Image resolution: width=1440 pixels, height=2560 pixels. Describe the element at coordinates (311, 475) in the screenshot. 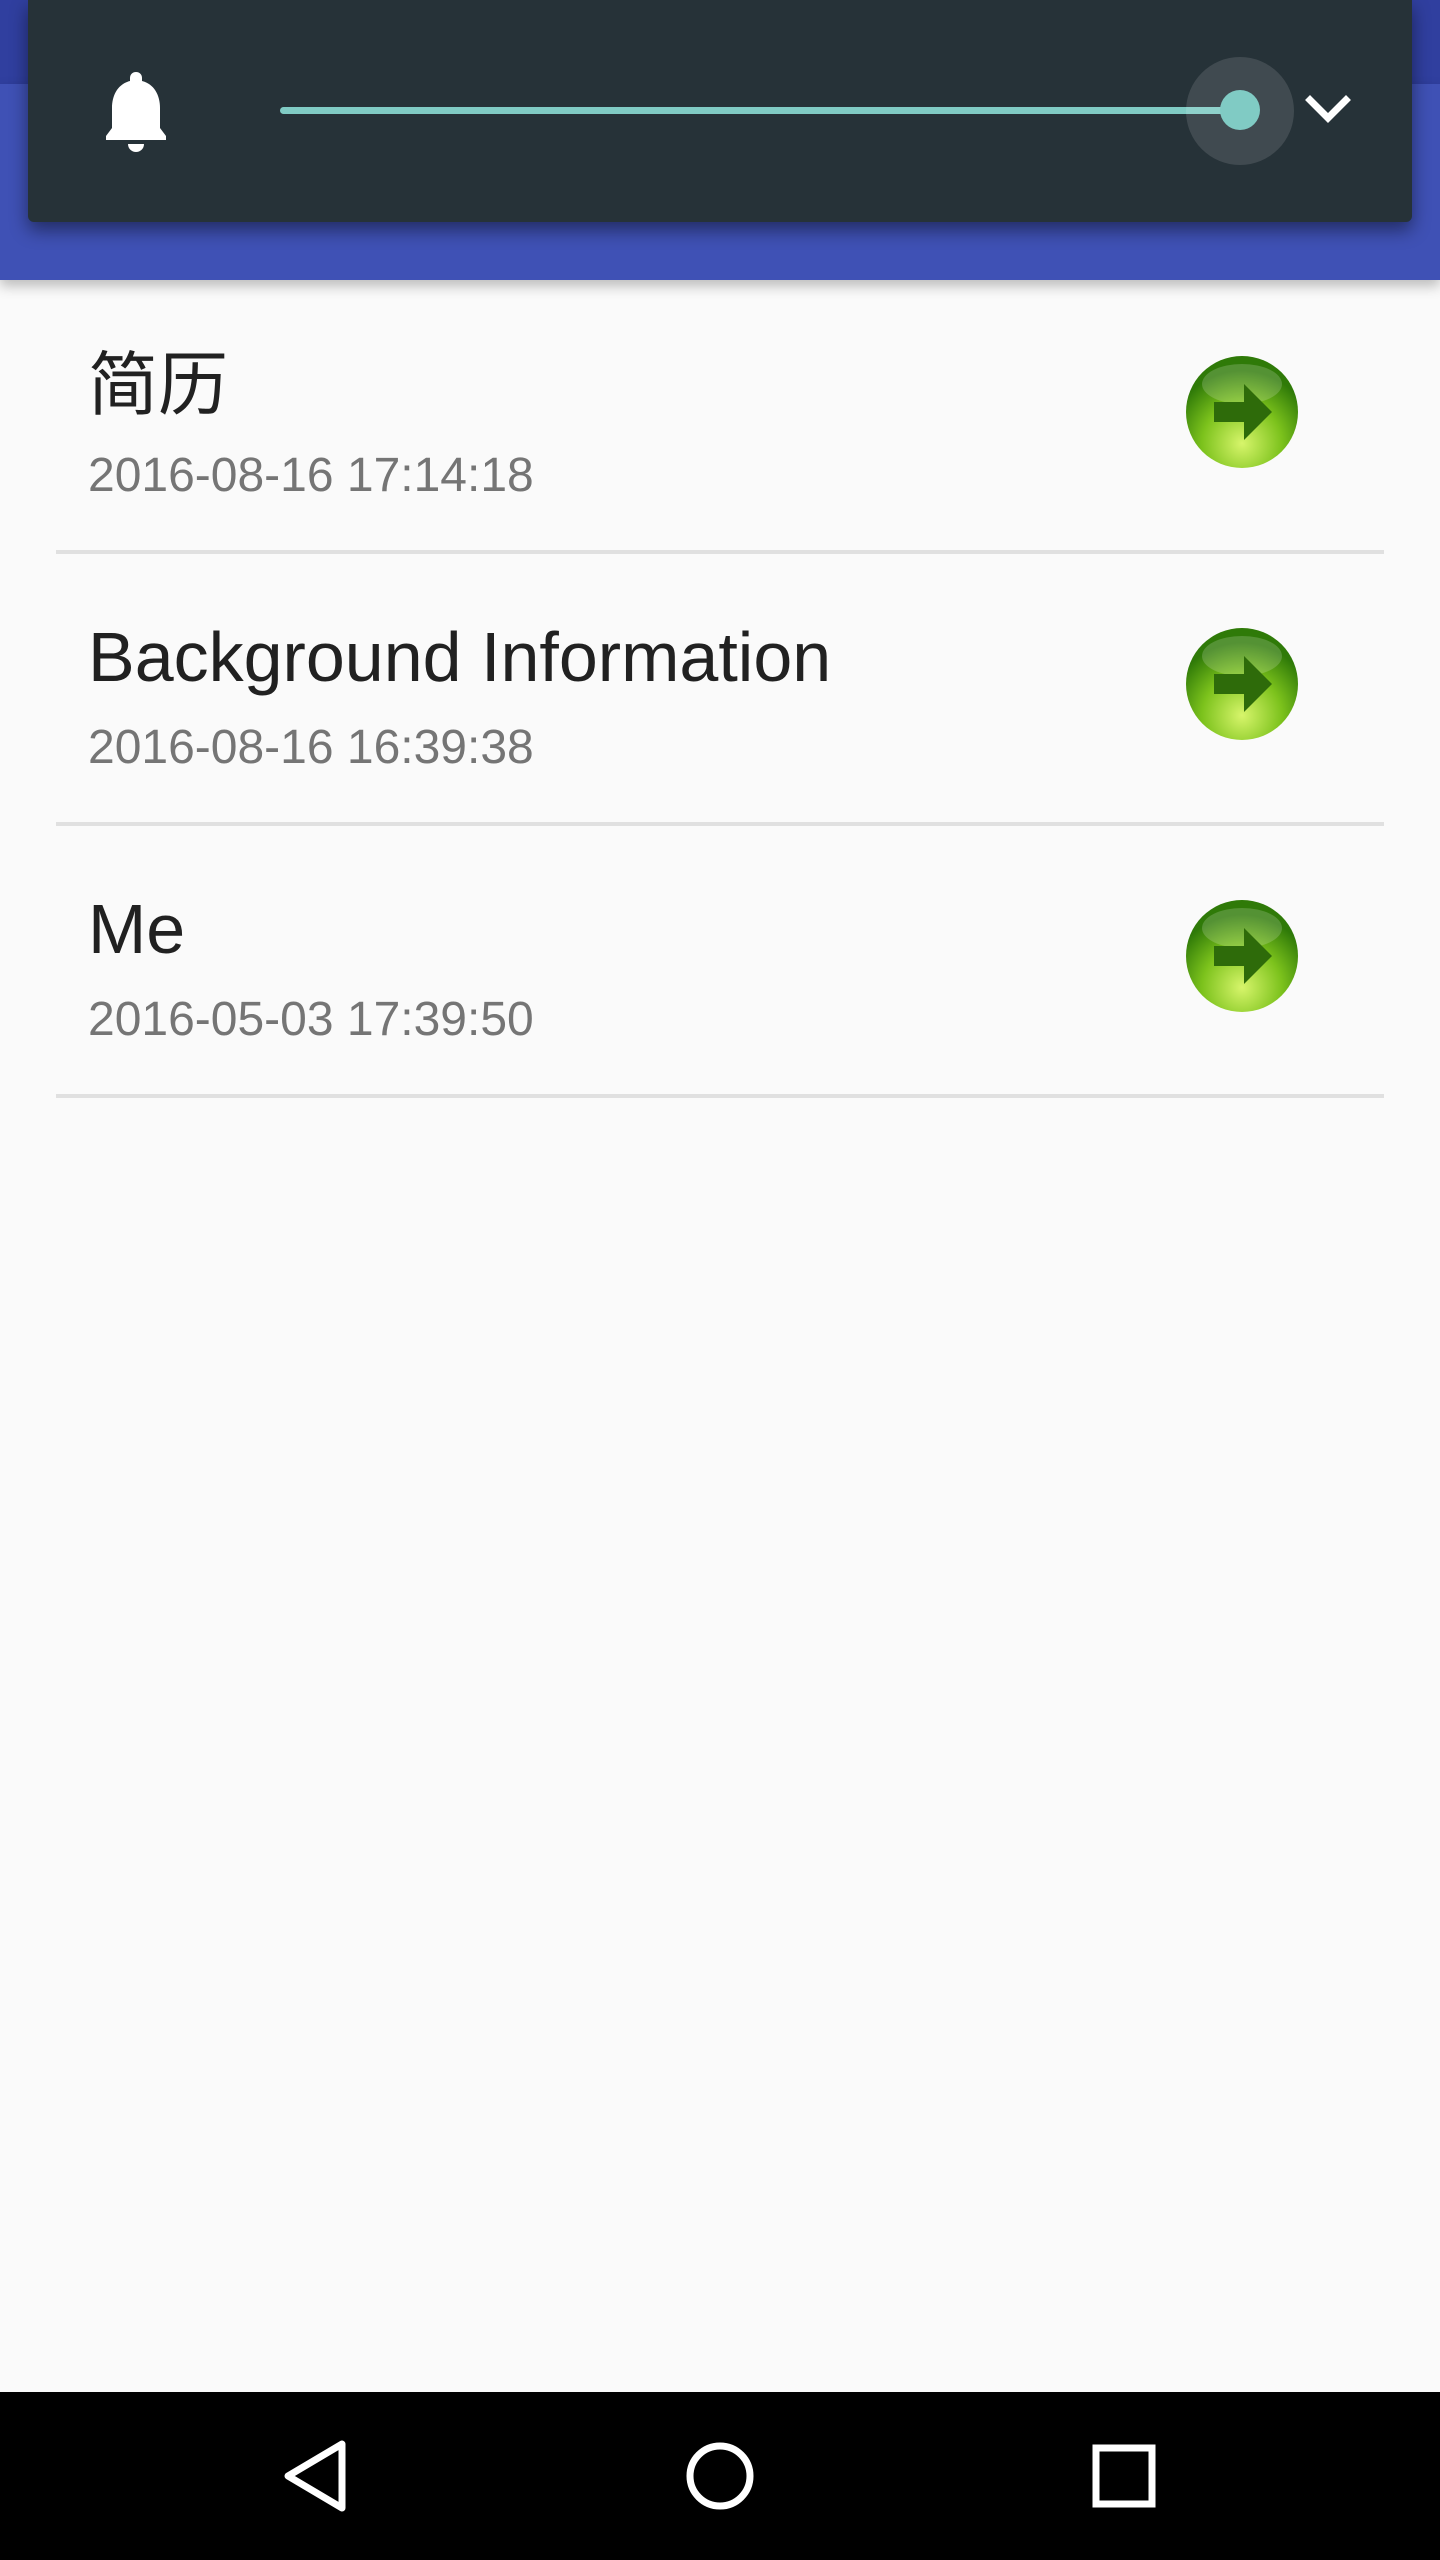

I see `item-date: 2016-08-16 17:14:18` at that location.